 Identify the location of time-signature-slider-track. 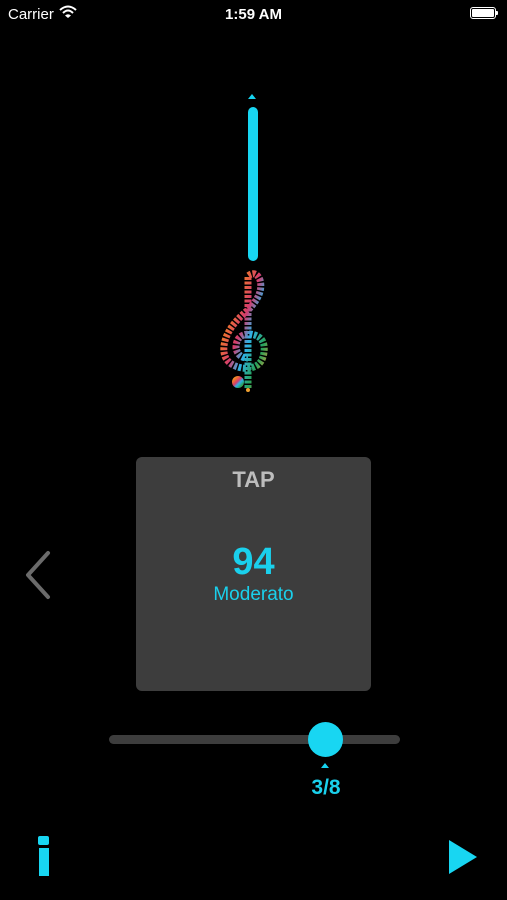
(254, 739).